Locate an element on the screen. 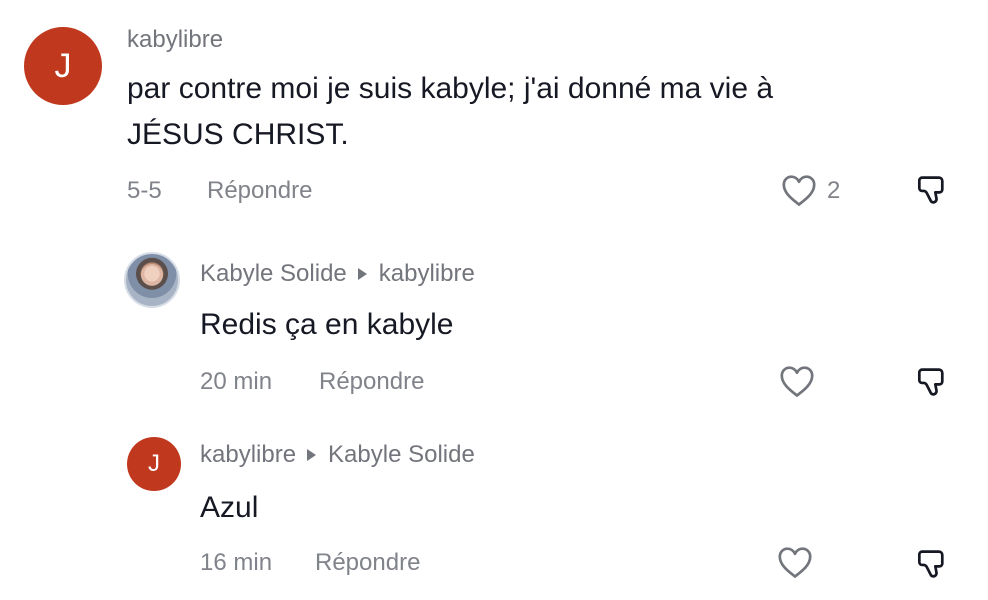  reply-username: Kabyle Solide is located at coordinates (273, 273).